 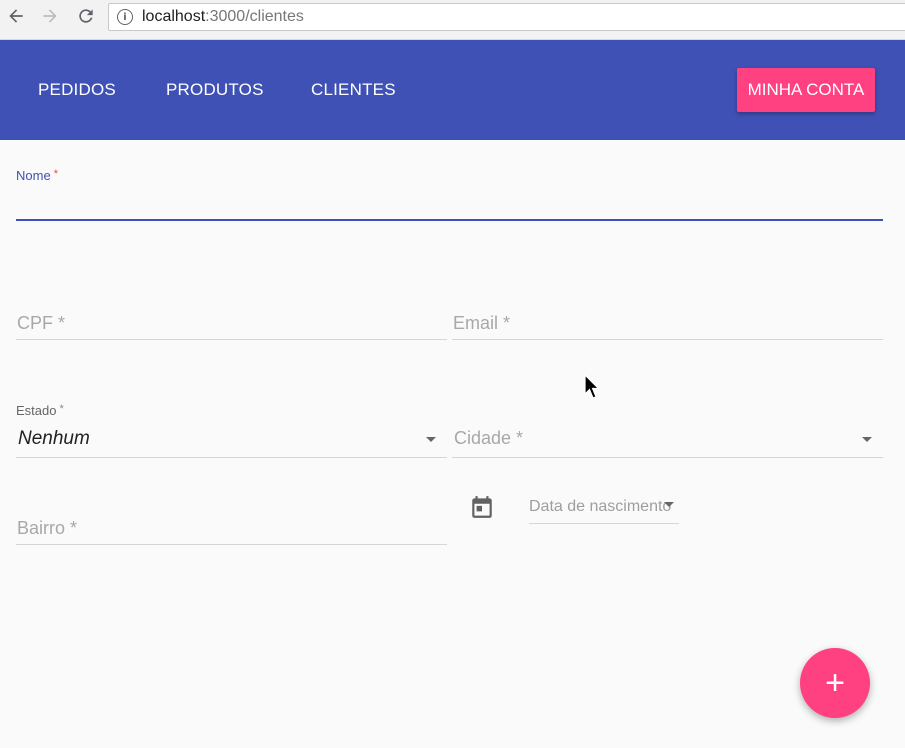 What do you see at coordinates (86, 16) in the screenshot?
I see `reload-icon` at bounding box center [86, 16].